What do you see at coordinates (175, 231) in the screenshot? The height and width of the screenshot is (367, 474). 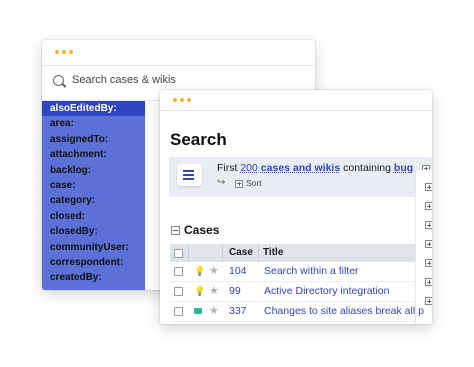 I see `collapse-icon` at bounding box center [175, 231].